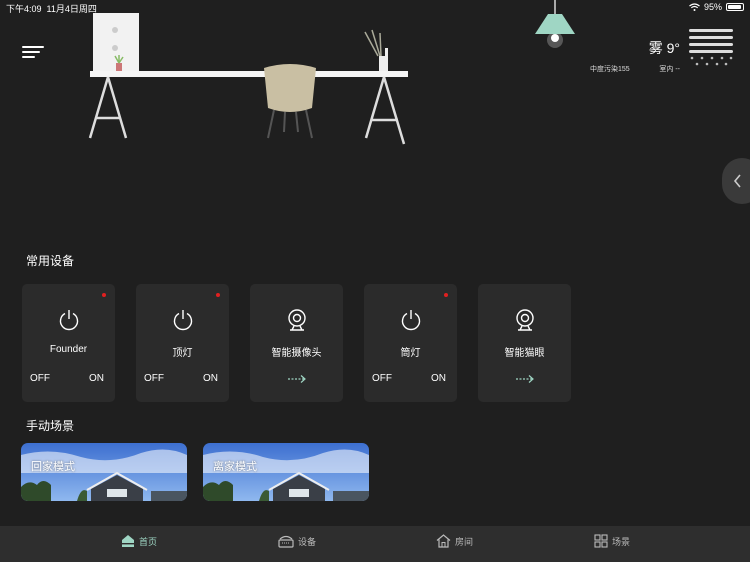 The image size is (750, 562). I want to click on tab-rooms: 房间, so click(454, 541).